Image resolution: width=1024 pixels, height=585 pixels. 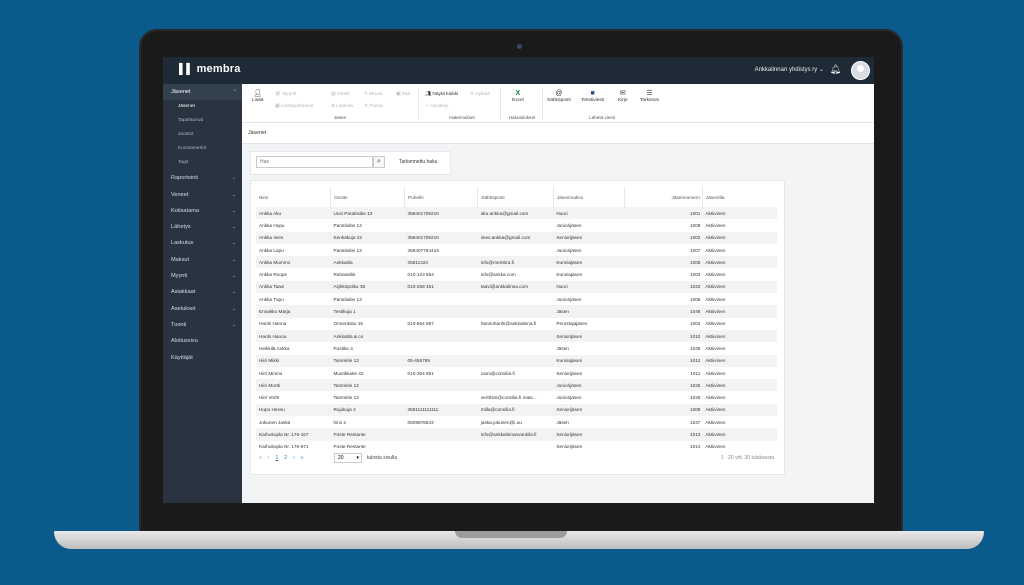 What do you see at coordinates (202, 276) in the screenshot?
I see `sidebar-item-myynti: Myynti ⌄` at bounding box center [202, 276].